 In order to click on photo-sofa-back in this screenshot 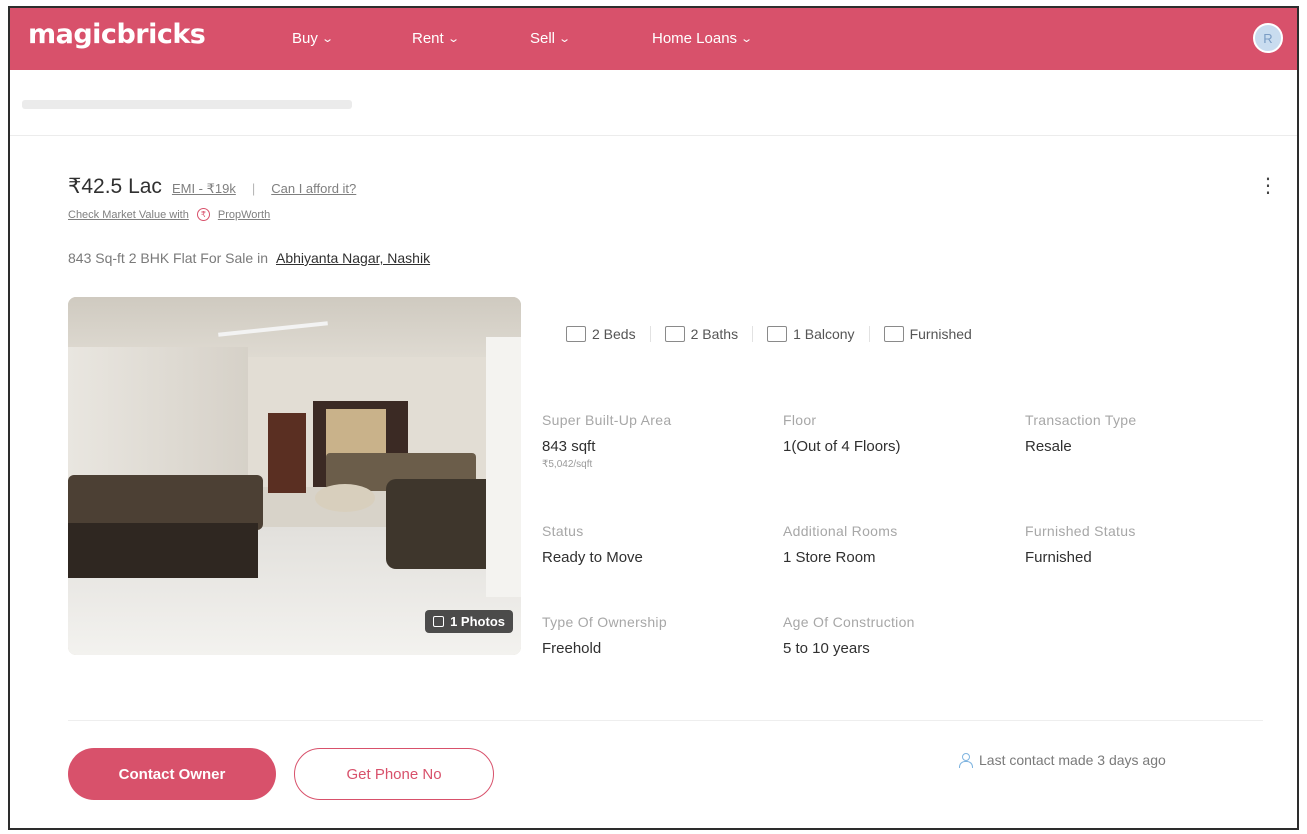, I will do `click(165, 502)`.